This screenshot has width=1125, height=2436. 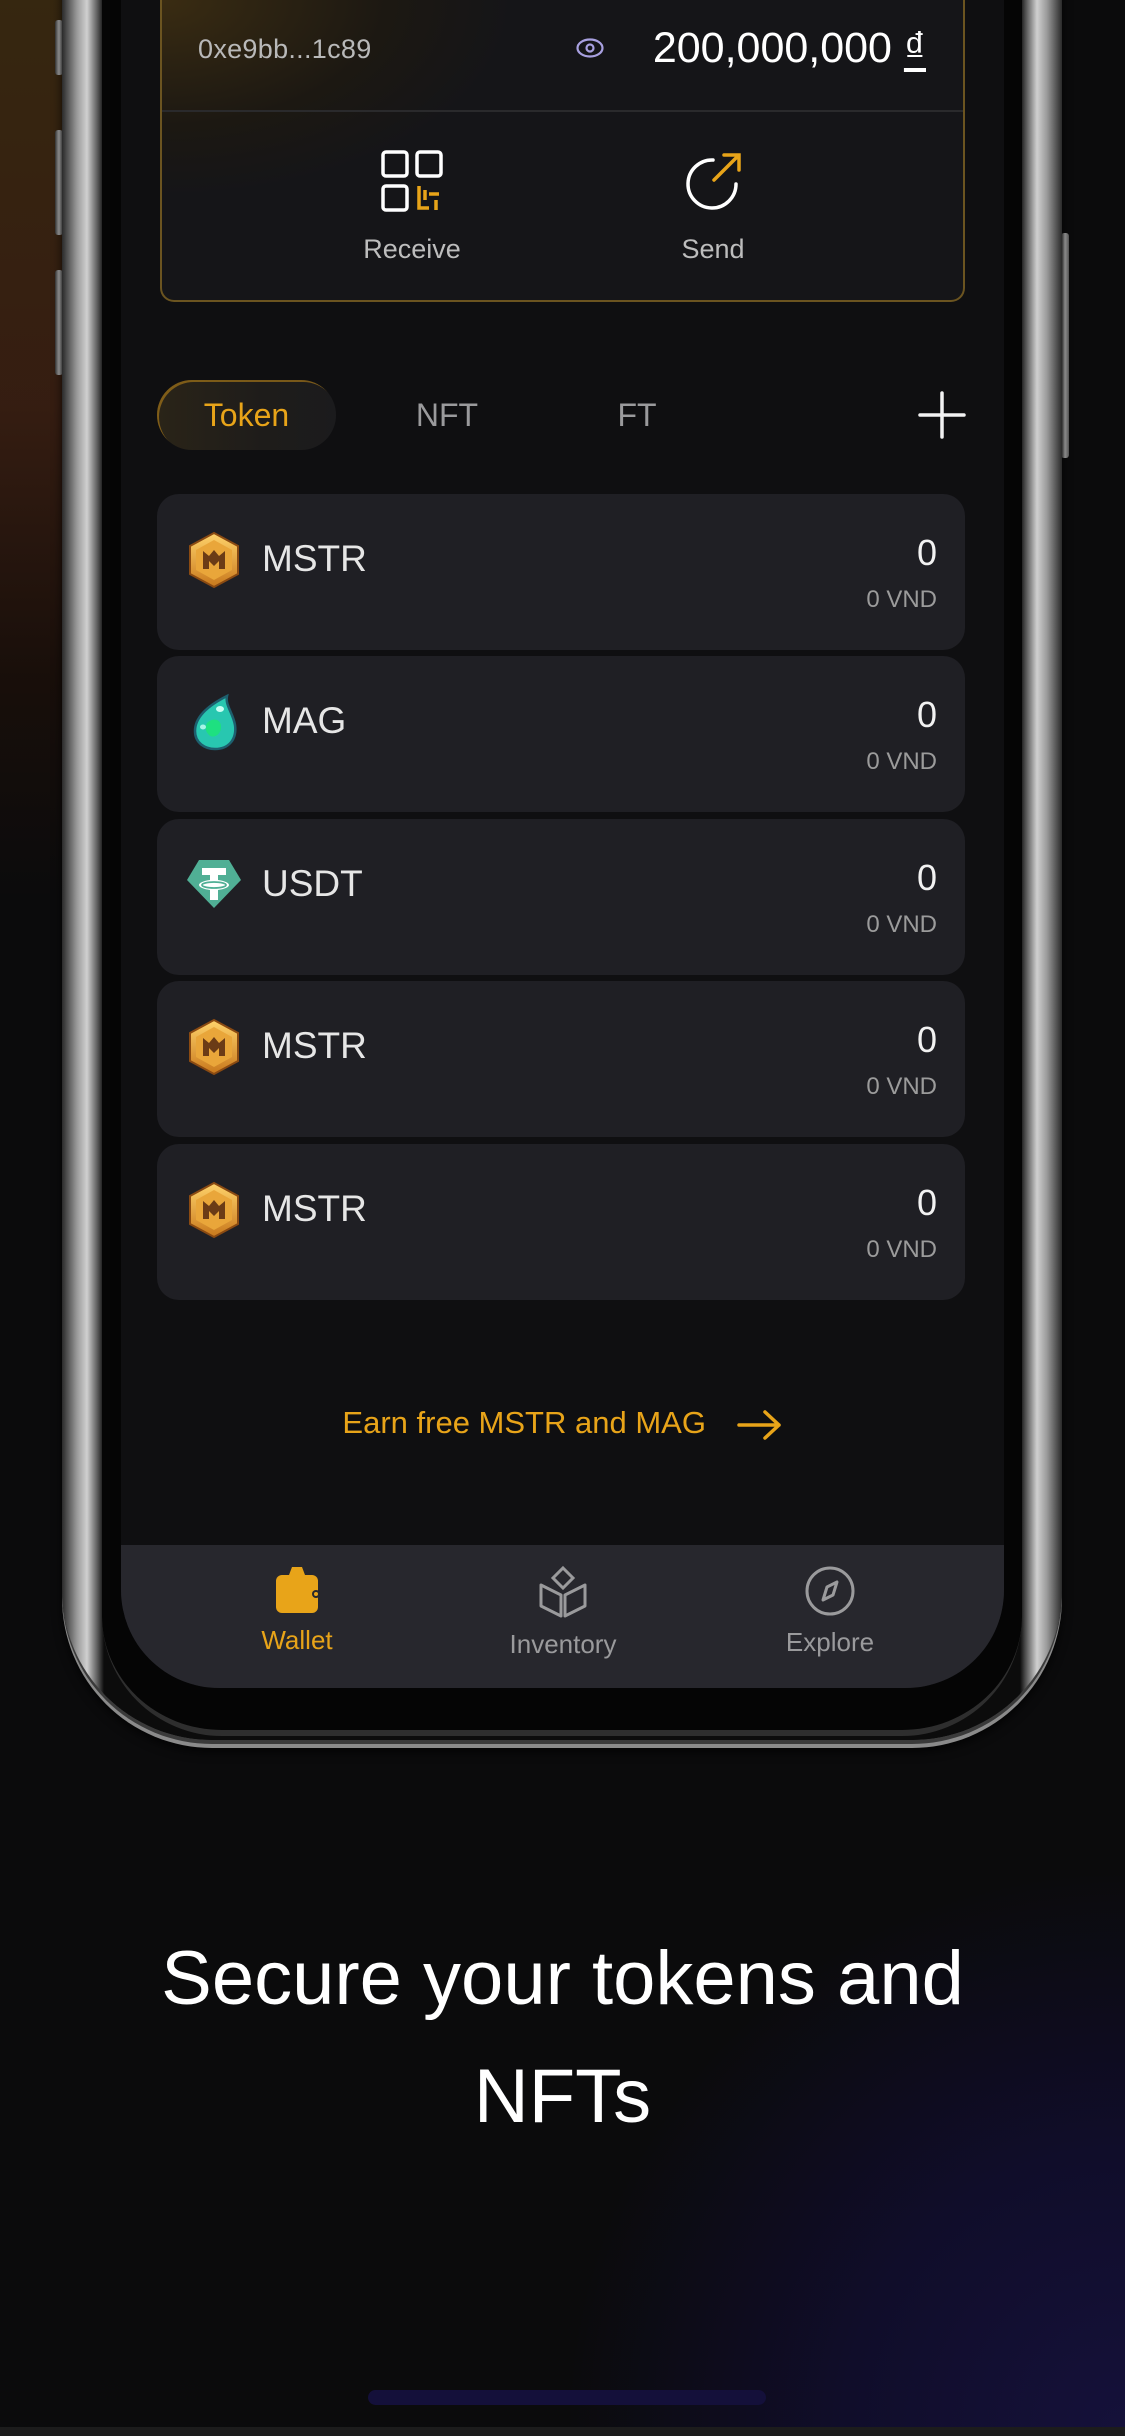 What do you see at coordinates (713, 249) in the screenshot?
I see `send-label: Send` at bounding box center [713, 249].